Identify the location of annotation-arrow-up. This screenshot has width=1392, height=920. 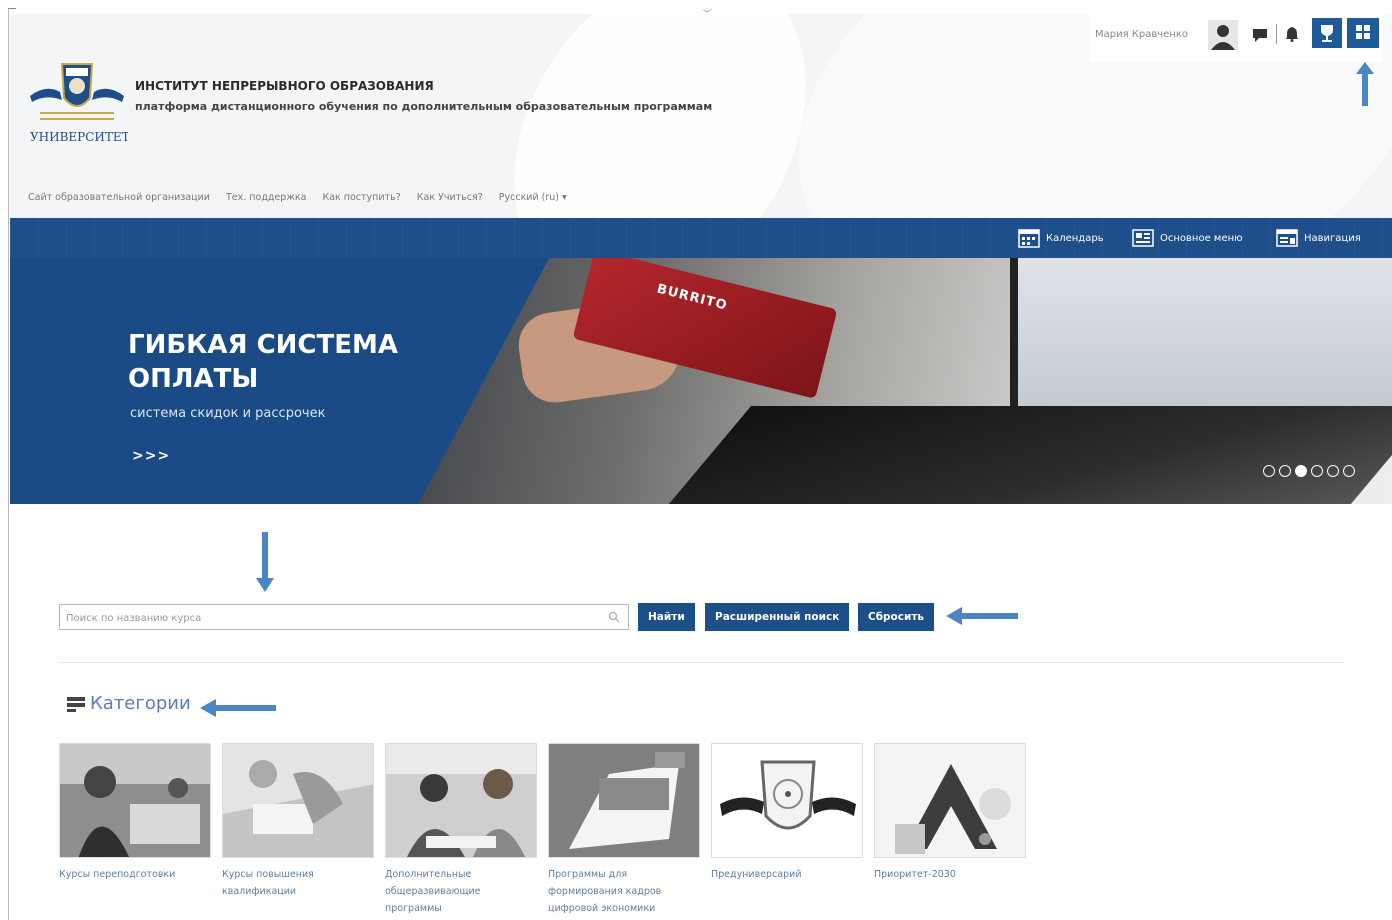
(1365, 84).